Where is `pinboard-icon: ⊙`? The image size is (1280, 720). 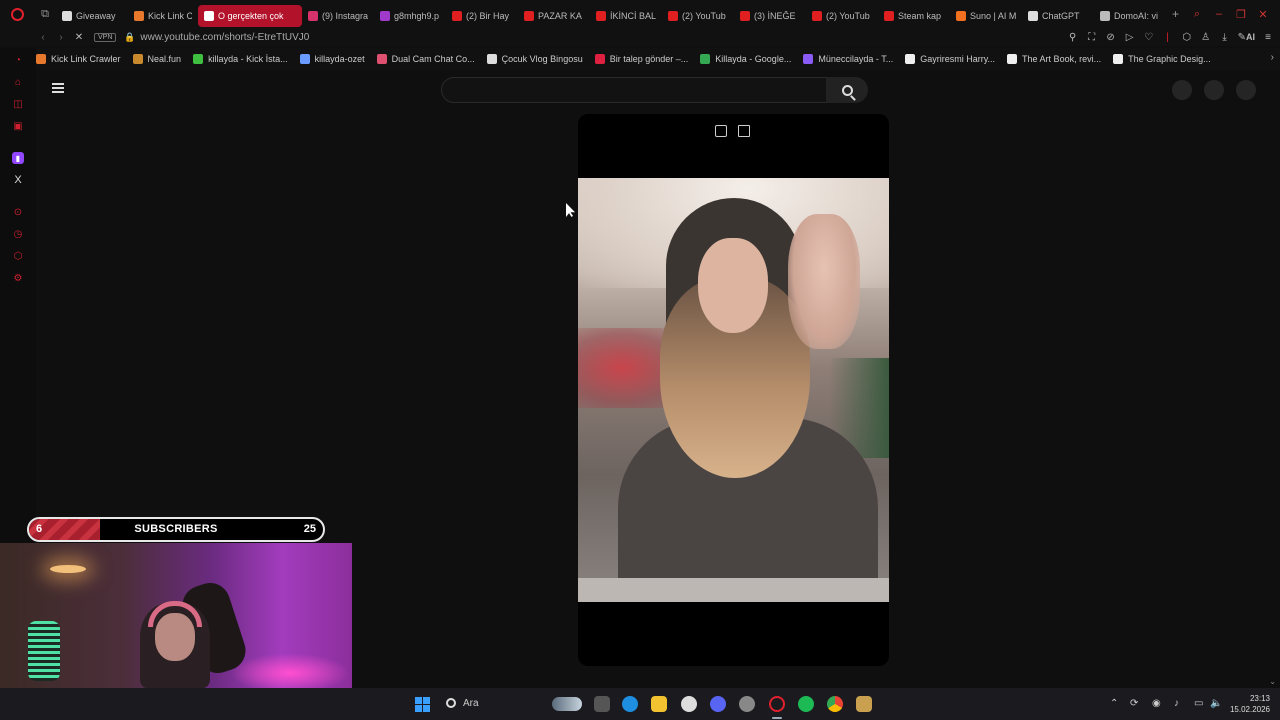
pinboard-icon: ⊙ is located at coordinates (18, 212).